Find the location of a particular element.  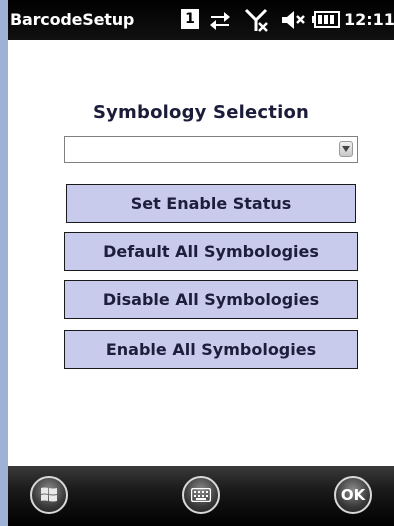

windows-start-icon is located at coordinates (49, 494).